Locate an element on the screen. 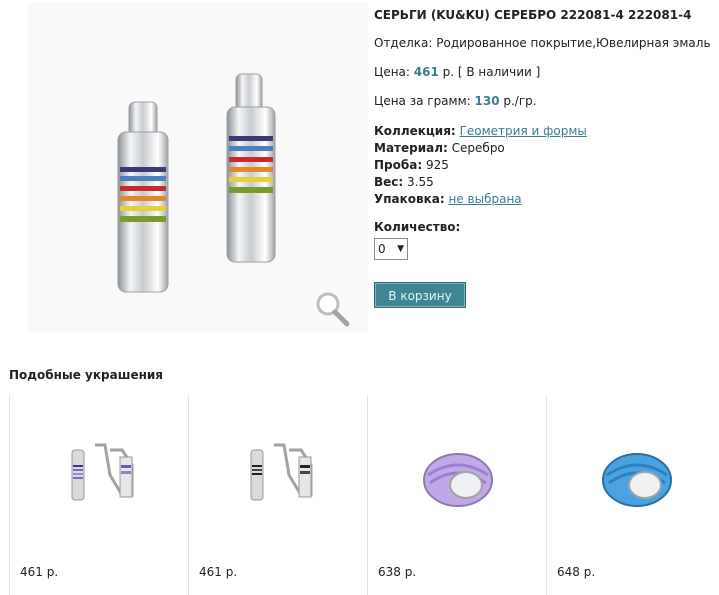  attr-collection: Коллекция: Геометрия и формы is located at coordinates (480, 131).